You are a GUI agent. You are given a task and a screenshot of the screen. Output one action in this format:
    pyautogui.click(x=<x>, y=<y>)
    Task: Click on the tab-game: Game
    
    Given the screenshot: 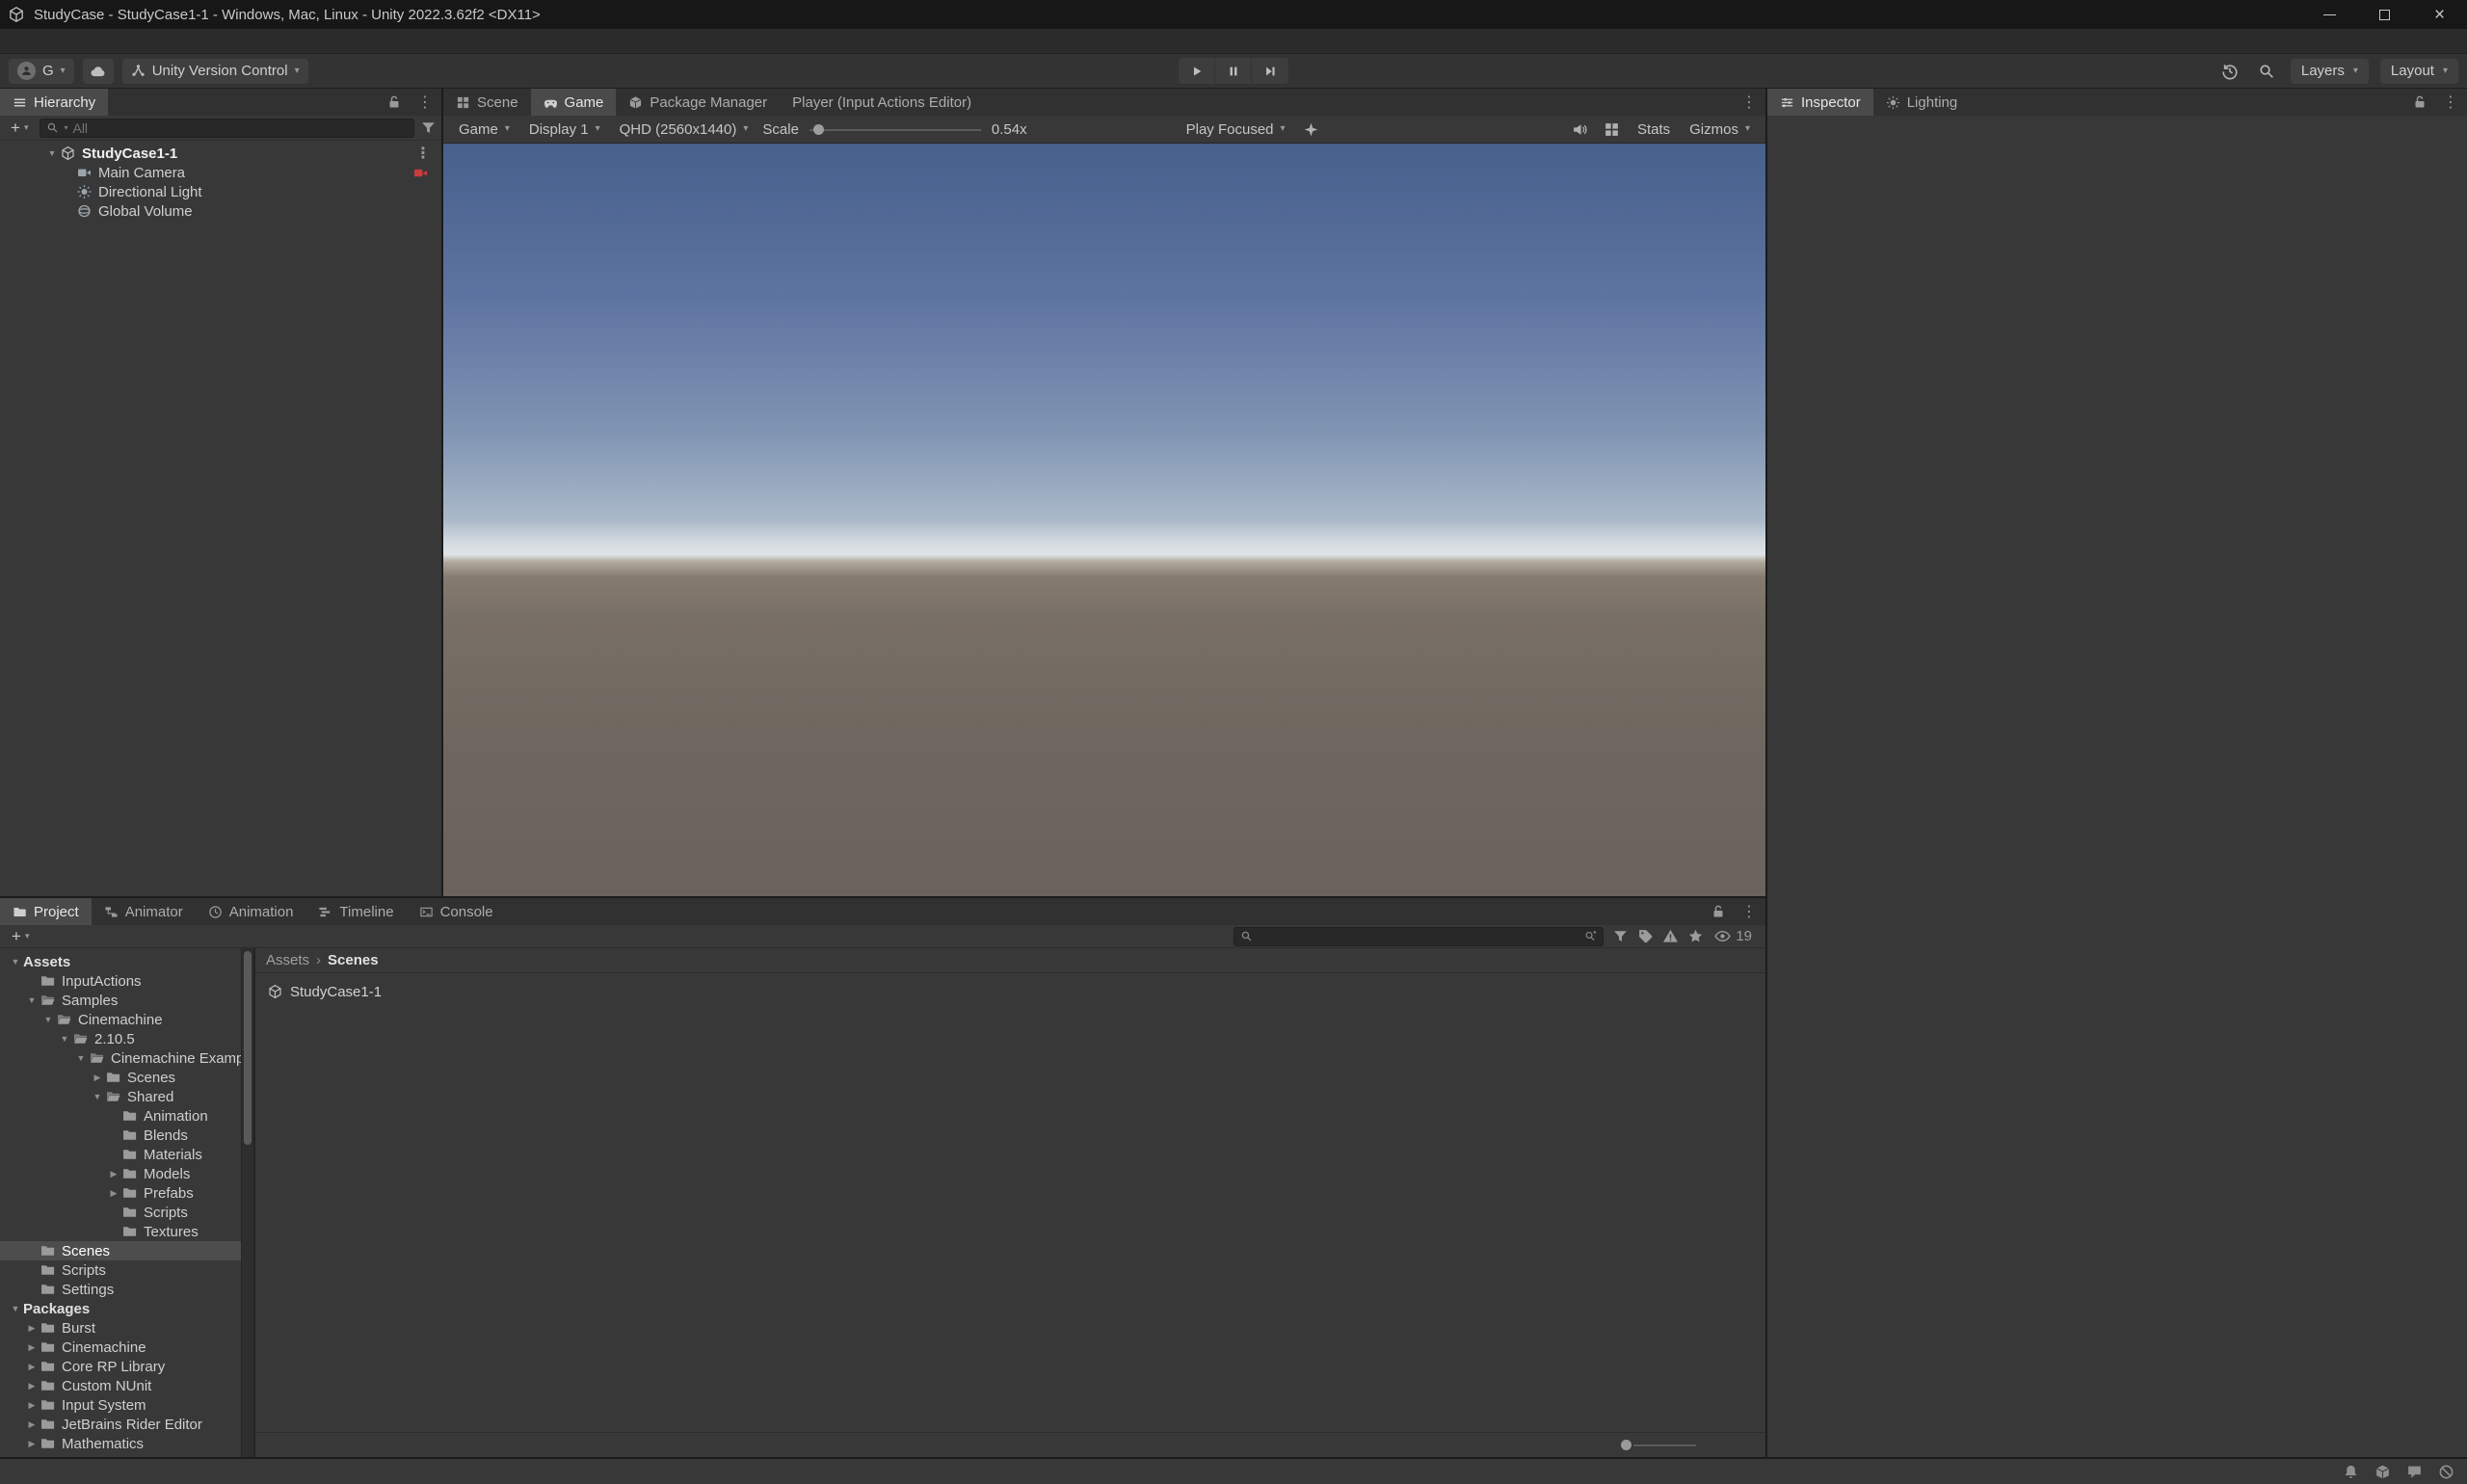 What is the action you would take?
    pyautogui.click(x=573, y=102)
    